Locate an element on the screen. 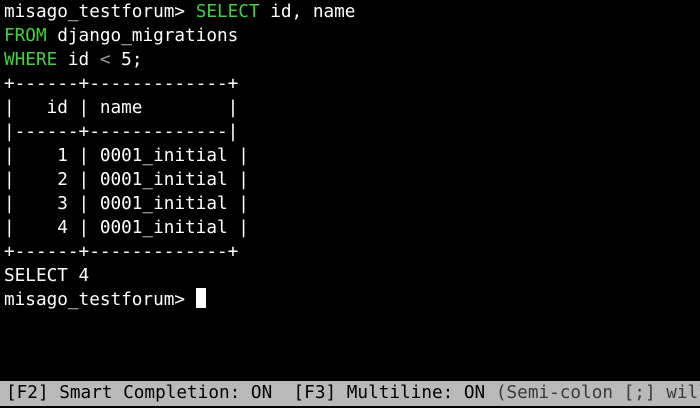 The width and height of the screenshot is (700, 408). query-line-from: FROM django_migrations is located at coordinates (352, 36).